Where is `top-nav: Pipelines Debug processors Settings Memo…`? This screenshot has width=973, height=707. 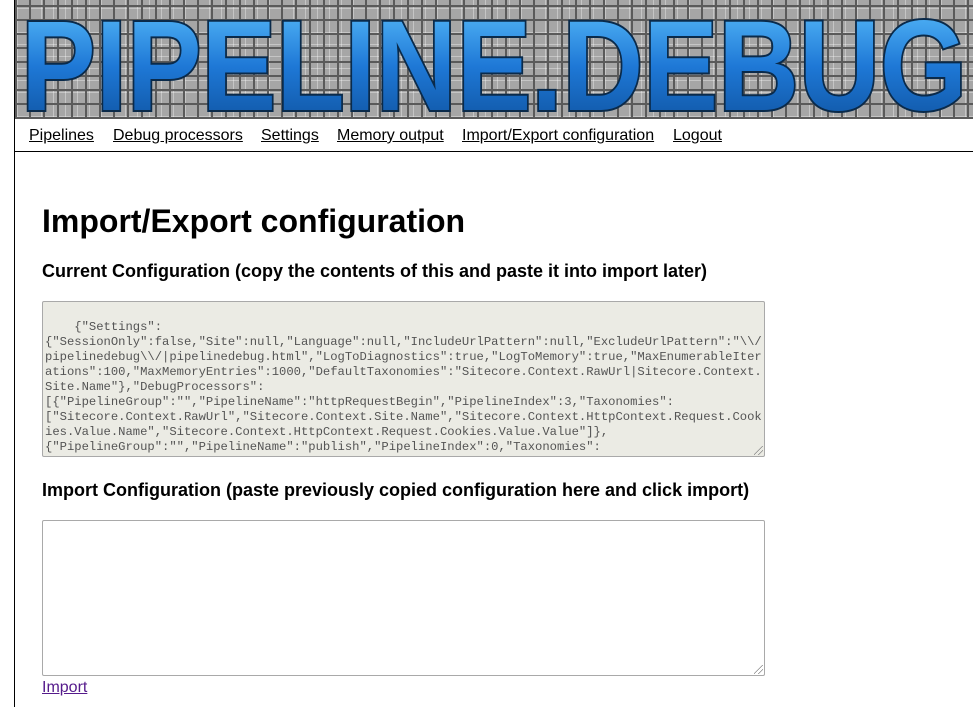 top-nav: Pipelines Debug processors Settings Memo… is located at coordinates (494, 135).